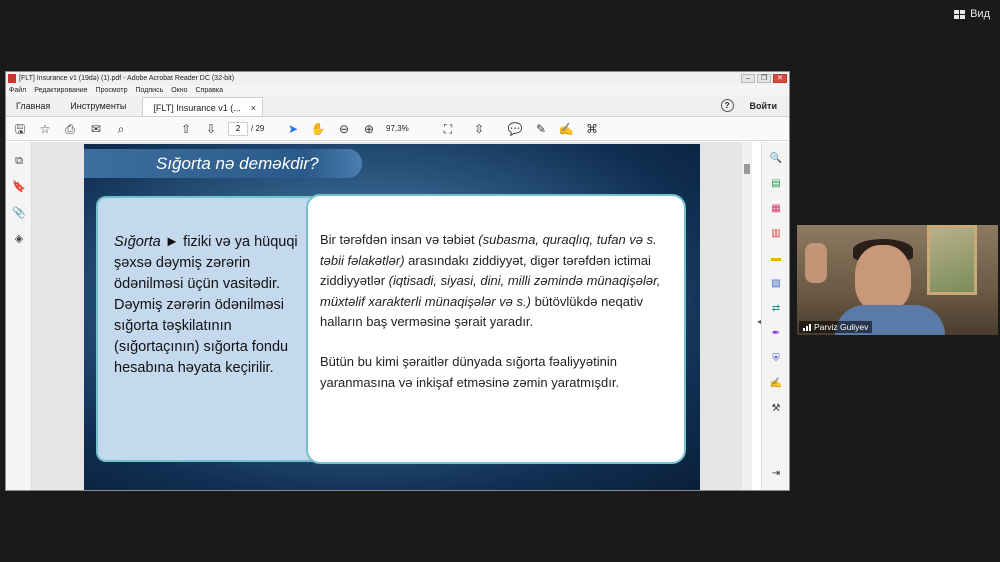 The height and width of the screenshot is (562, 1000). I want to click on tab-home: Главная, so click(33, 108).